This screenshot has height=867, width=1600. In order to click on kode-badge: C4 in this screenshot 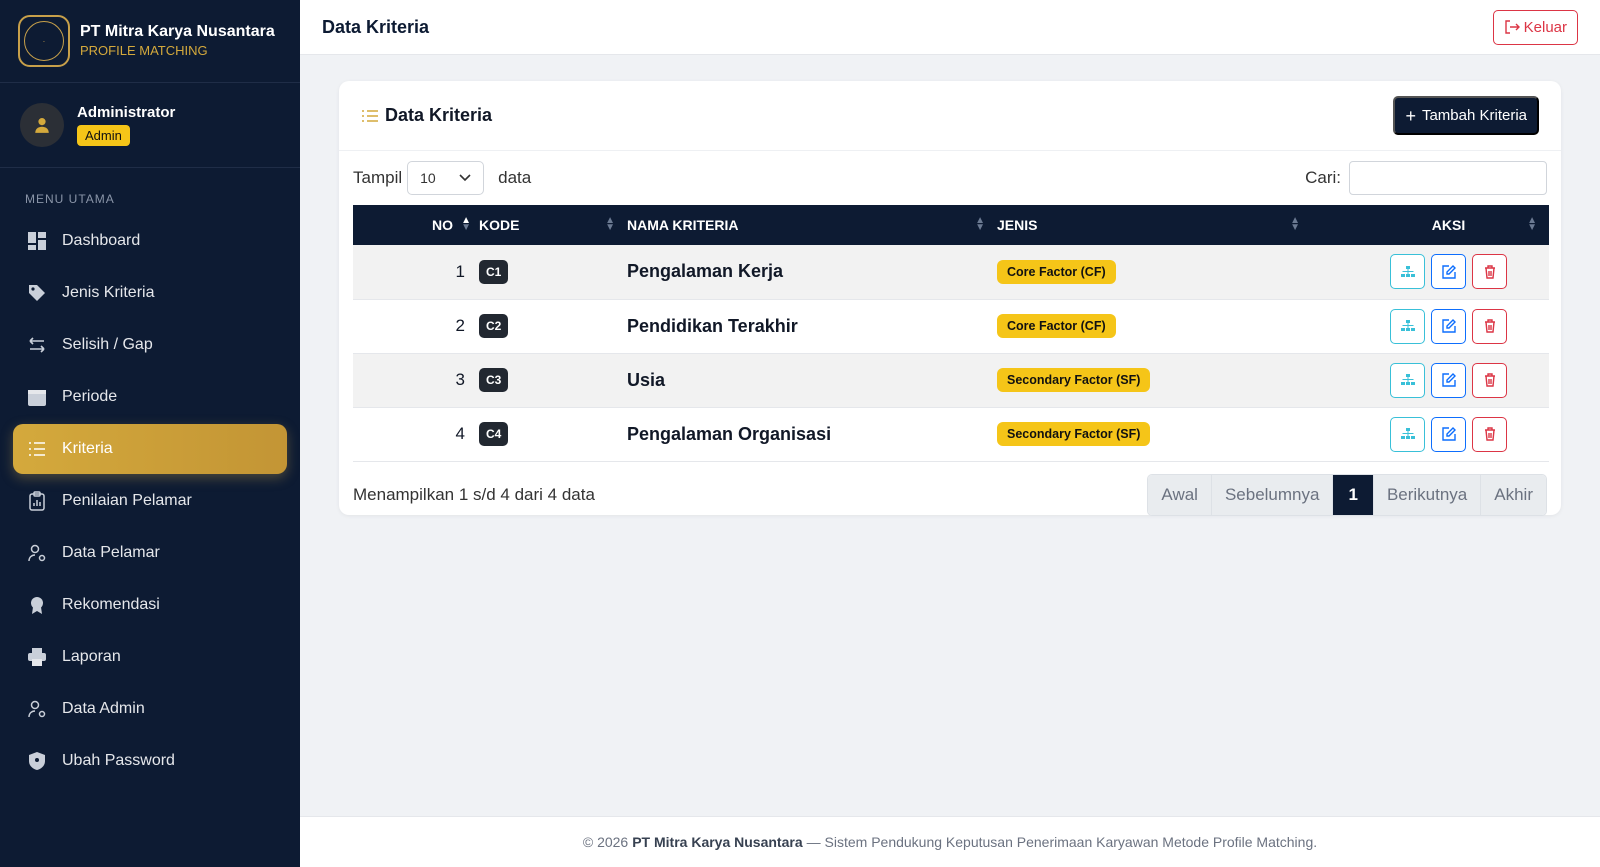, I will do `click(494, 434)`.